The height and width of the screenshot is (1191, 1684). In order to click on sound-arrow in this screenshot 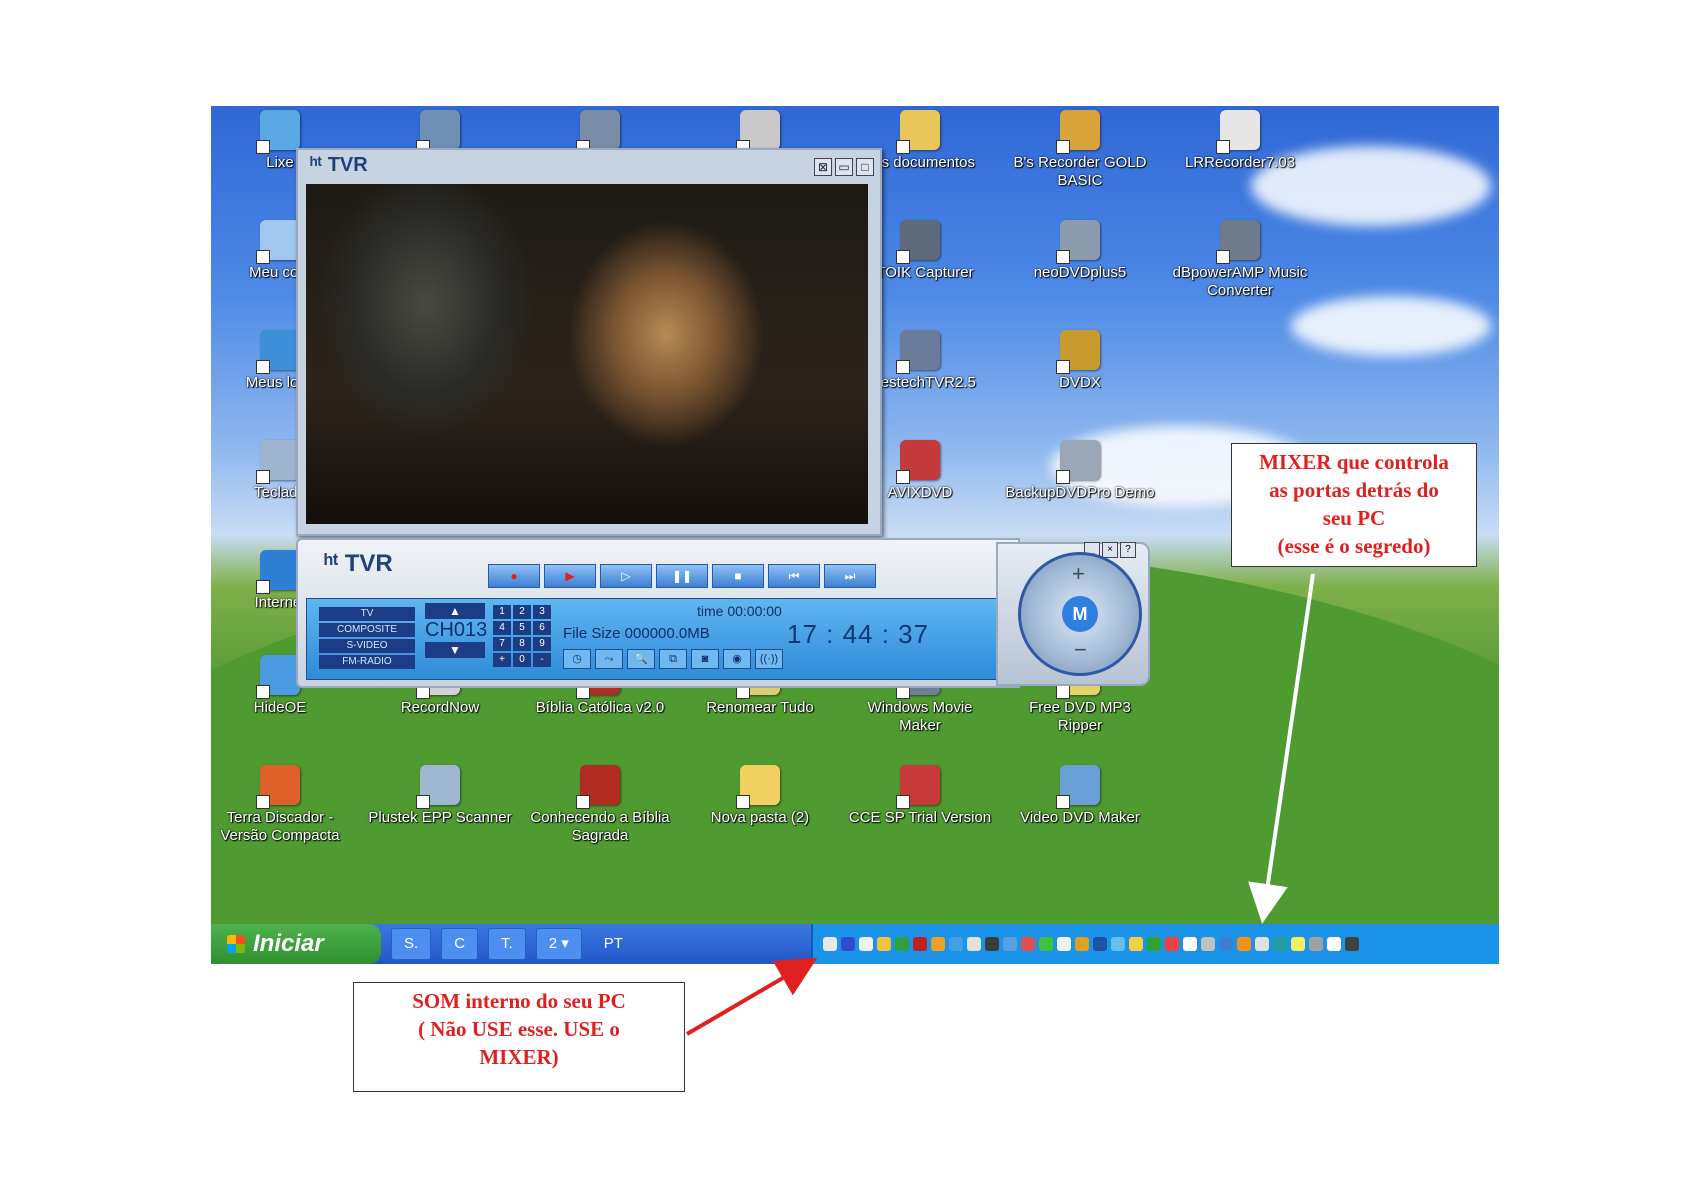, I will do `click(751, 996)`.